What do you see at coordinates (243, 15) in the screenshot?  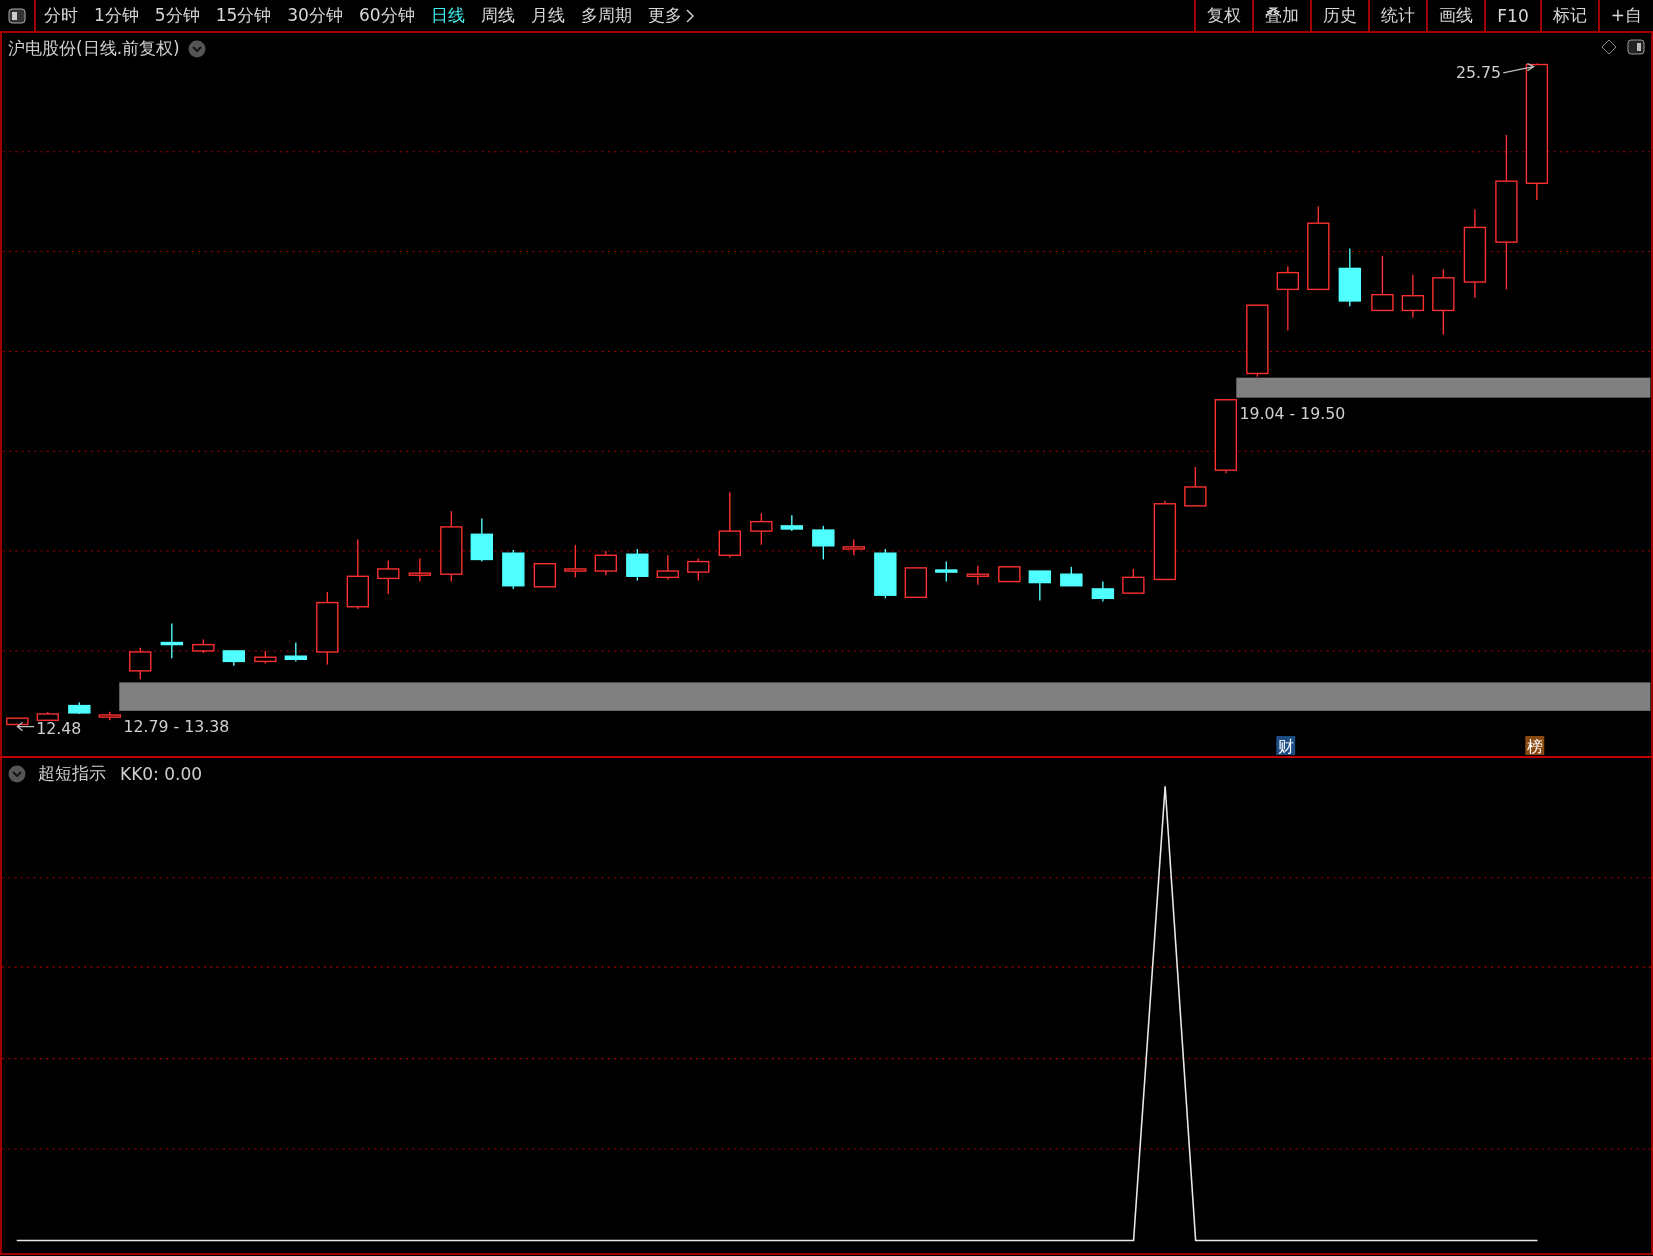 I see `period-tab: 15分钟` at bounding box center [243, 15].